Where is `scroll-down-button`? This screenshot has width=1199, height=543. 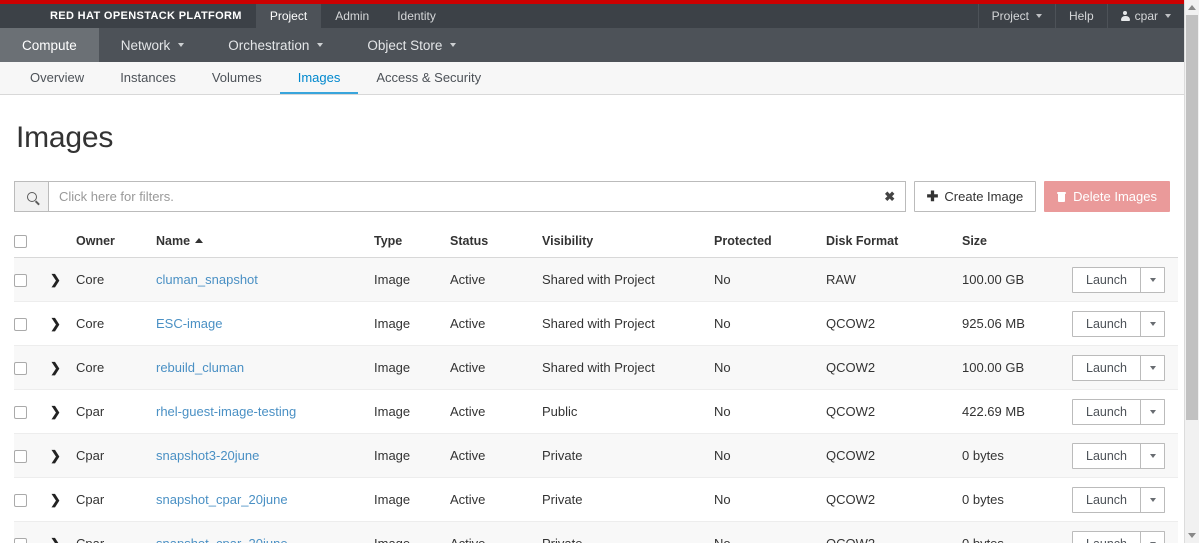
scroll-down-button is located at coordinates (1192, 535).